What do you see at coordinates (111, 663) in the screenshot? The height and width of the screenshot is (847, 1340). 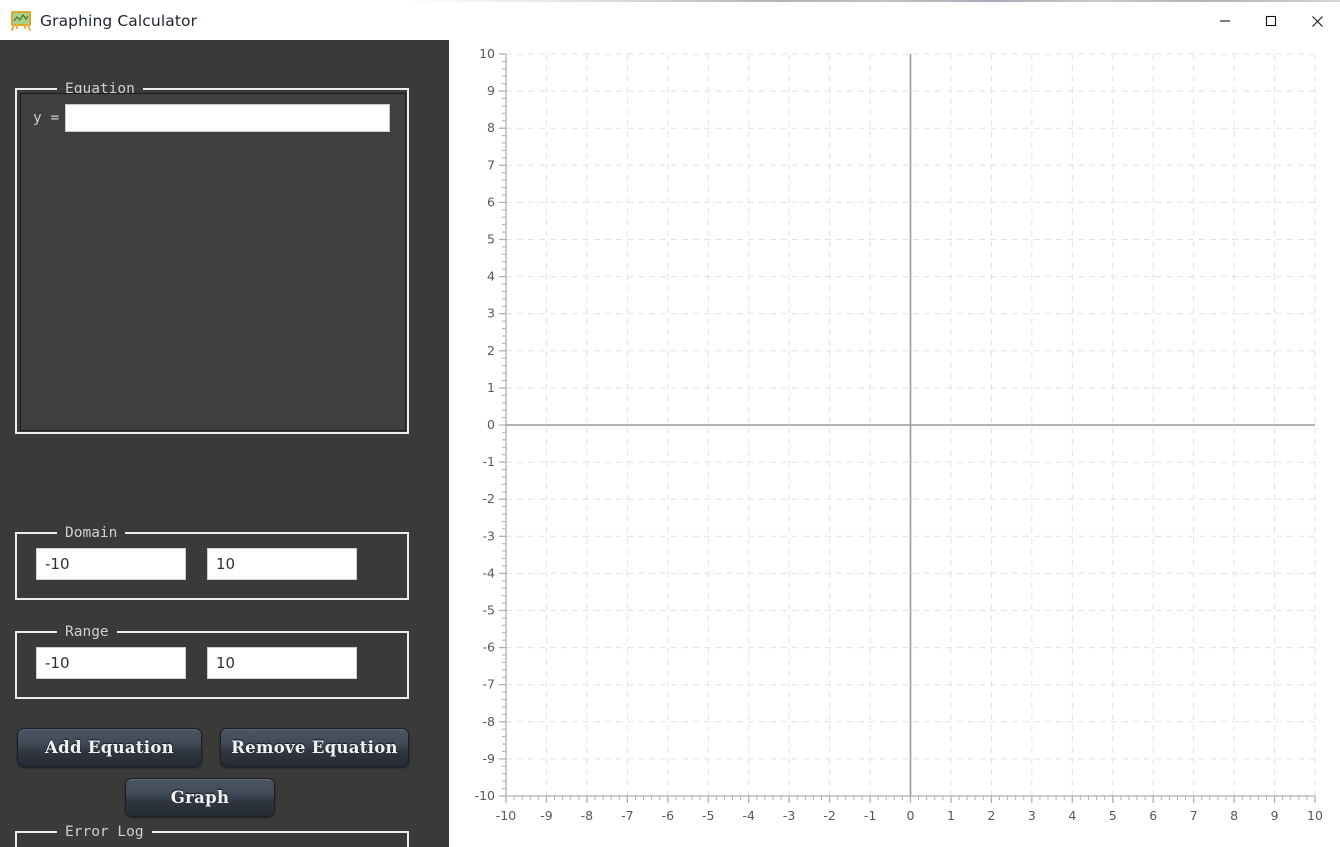 I see `range-min-input` at bounding box center [111, 663].